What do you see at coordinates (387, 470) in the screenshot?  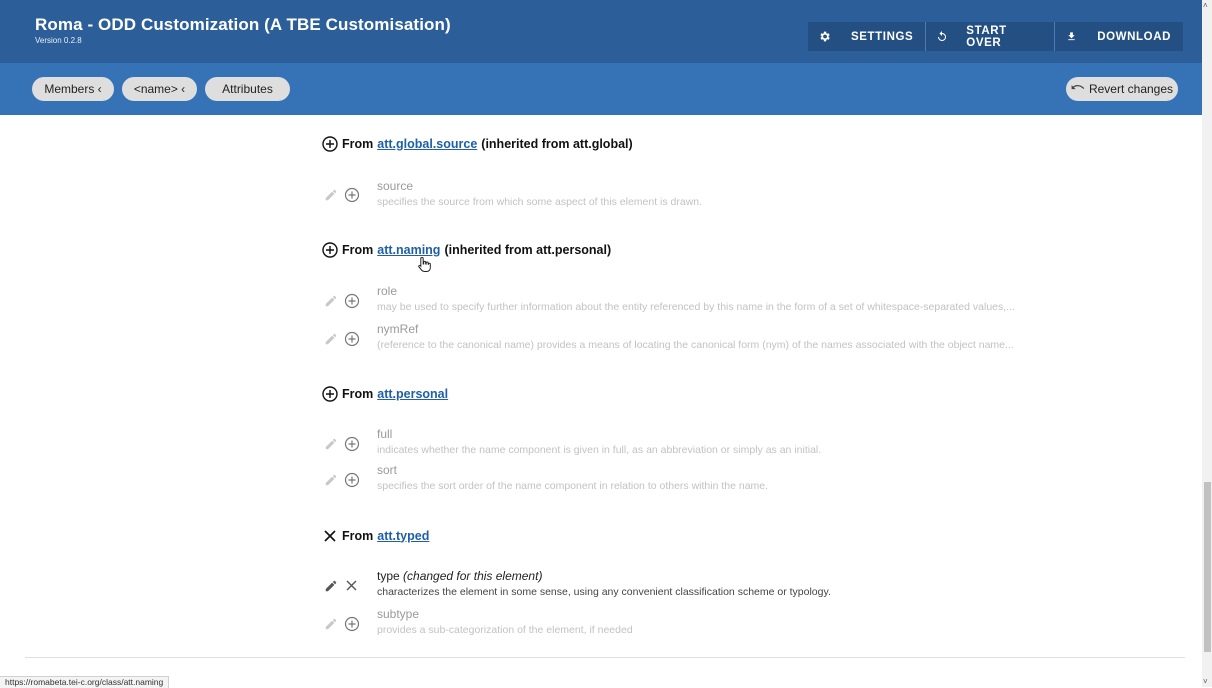 I see `attribute-name: sort` at bounding box center [387, 470].